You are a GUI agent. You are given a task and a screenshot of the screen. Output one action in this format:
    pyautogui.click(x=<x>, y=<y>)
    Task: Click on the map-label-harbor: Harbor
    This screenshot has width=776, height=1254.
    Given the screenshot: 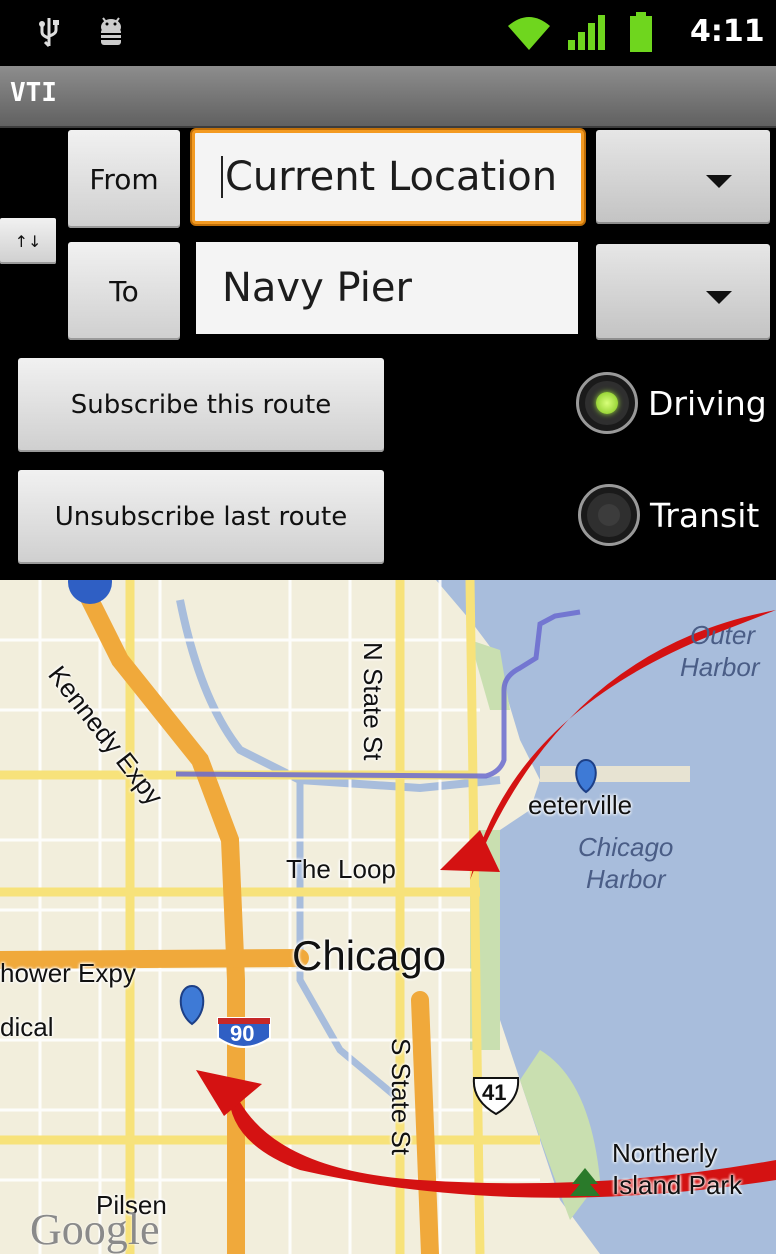 What is the action you would take?
    pyautogui.click(x=720, y=667)
    